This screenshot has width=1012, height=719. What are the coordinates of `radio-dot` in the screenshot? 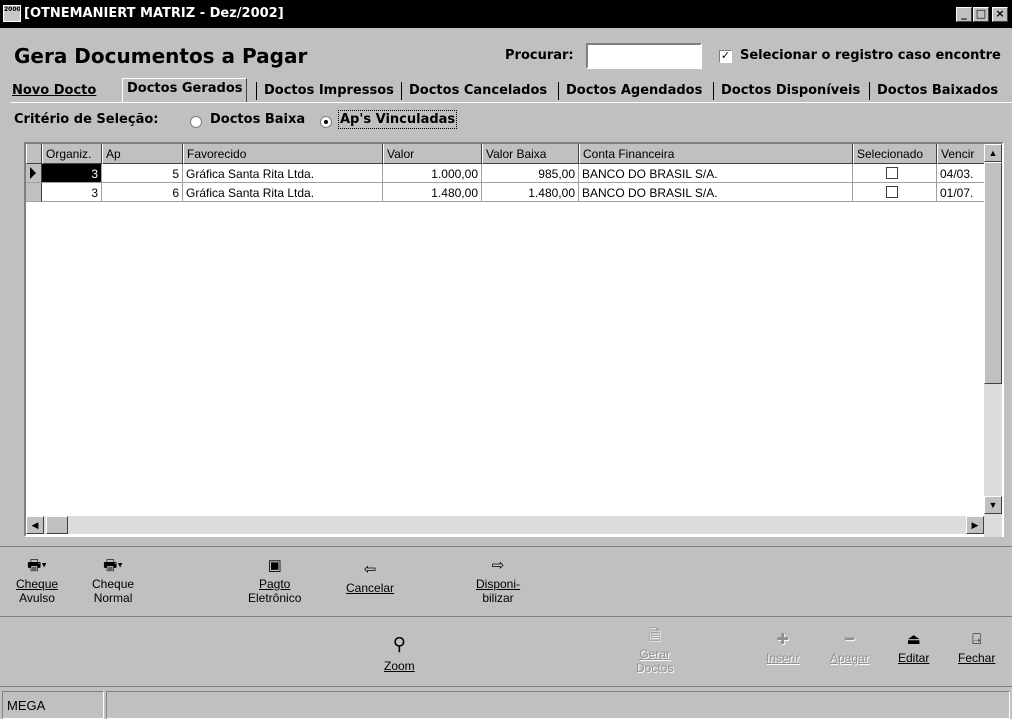 It's located at (326, 122).